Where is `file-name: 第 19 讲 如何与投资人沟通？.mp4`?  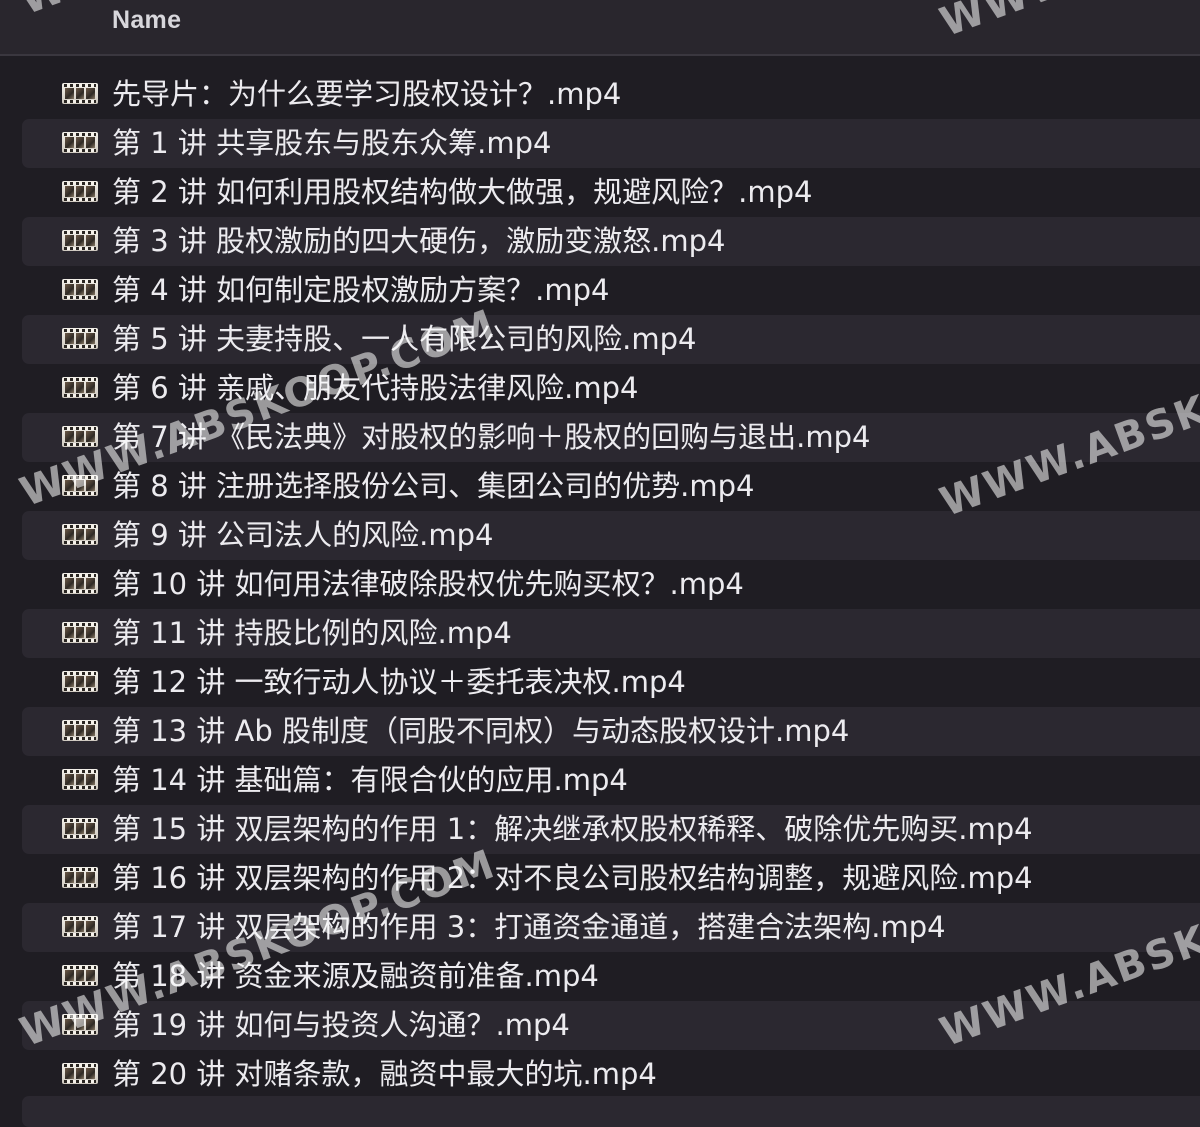
file-name: 第 19 讲 如何与投资人沟通？.mp4 is located at coordinates (341, 1025).